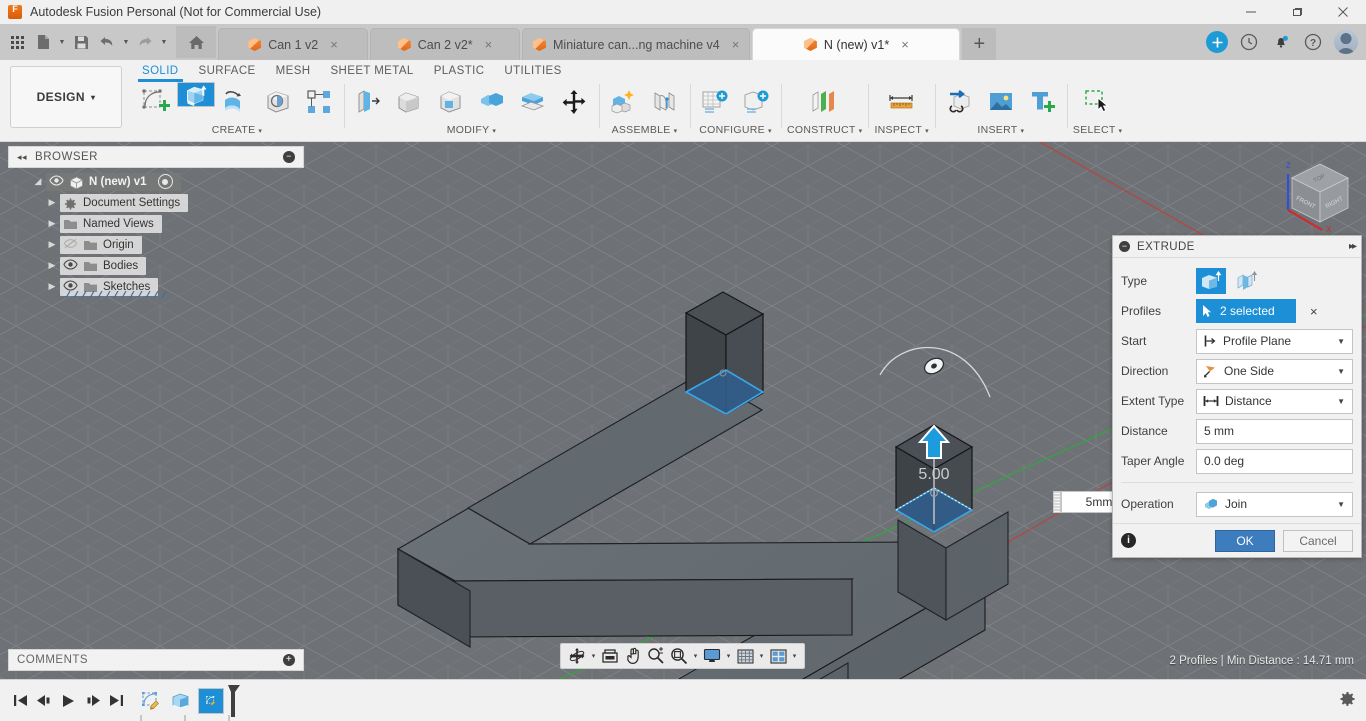 This screenshot has height=721, width=1366. What do you see at coordinates (1249, 42) in the screenshot?
I see `job-status-icon` at bounding box center [1249, 42].